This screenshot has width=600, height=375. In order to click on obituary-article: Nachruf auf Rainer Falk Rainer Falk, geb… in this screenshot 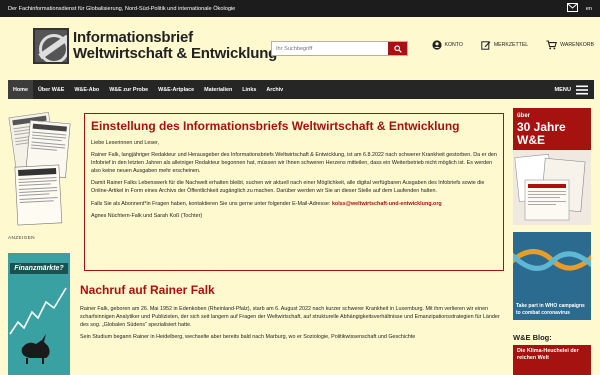, I will do `click(290, 314)`.